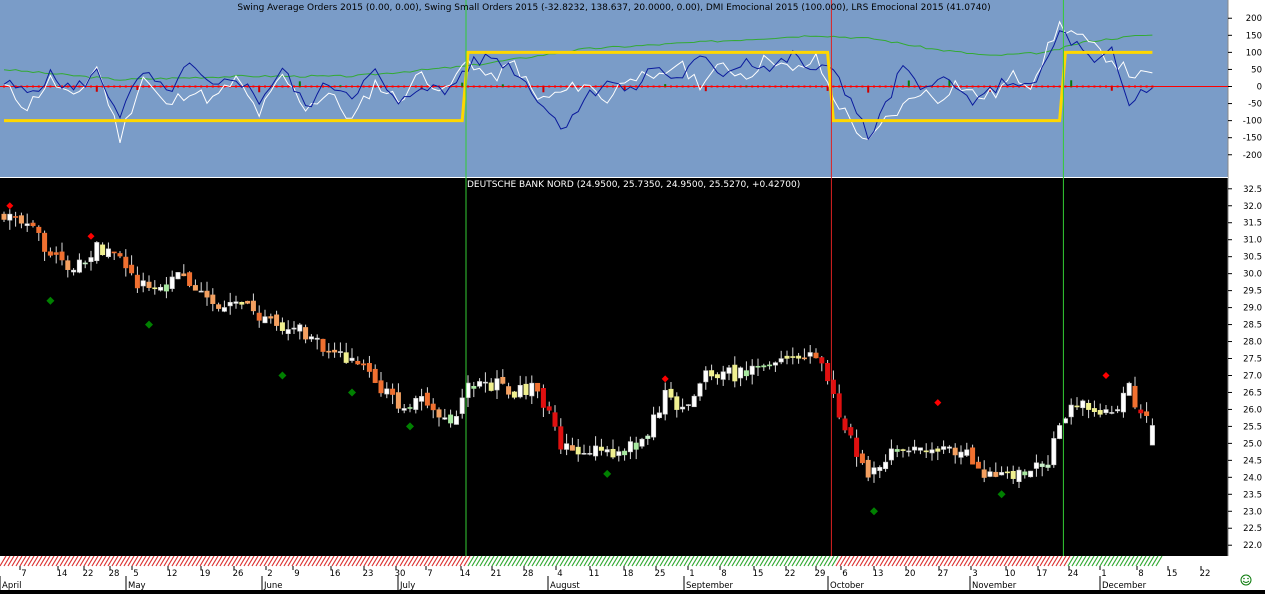 Image resolution: width=1265 pixels, height=594 pixels. I want to click on x-day-tick: 28, so click(114, 574).